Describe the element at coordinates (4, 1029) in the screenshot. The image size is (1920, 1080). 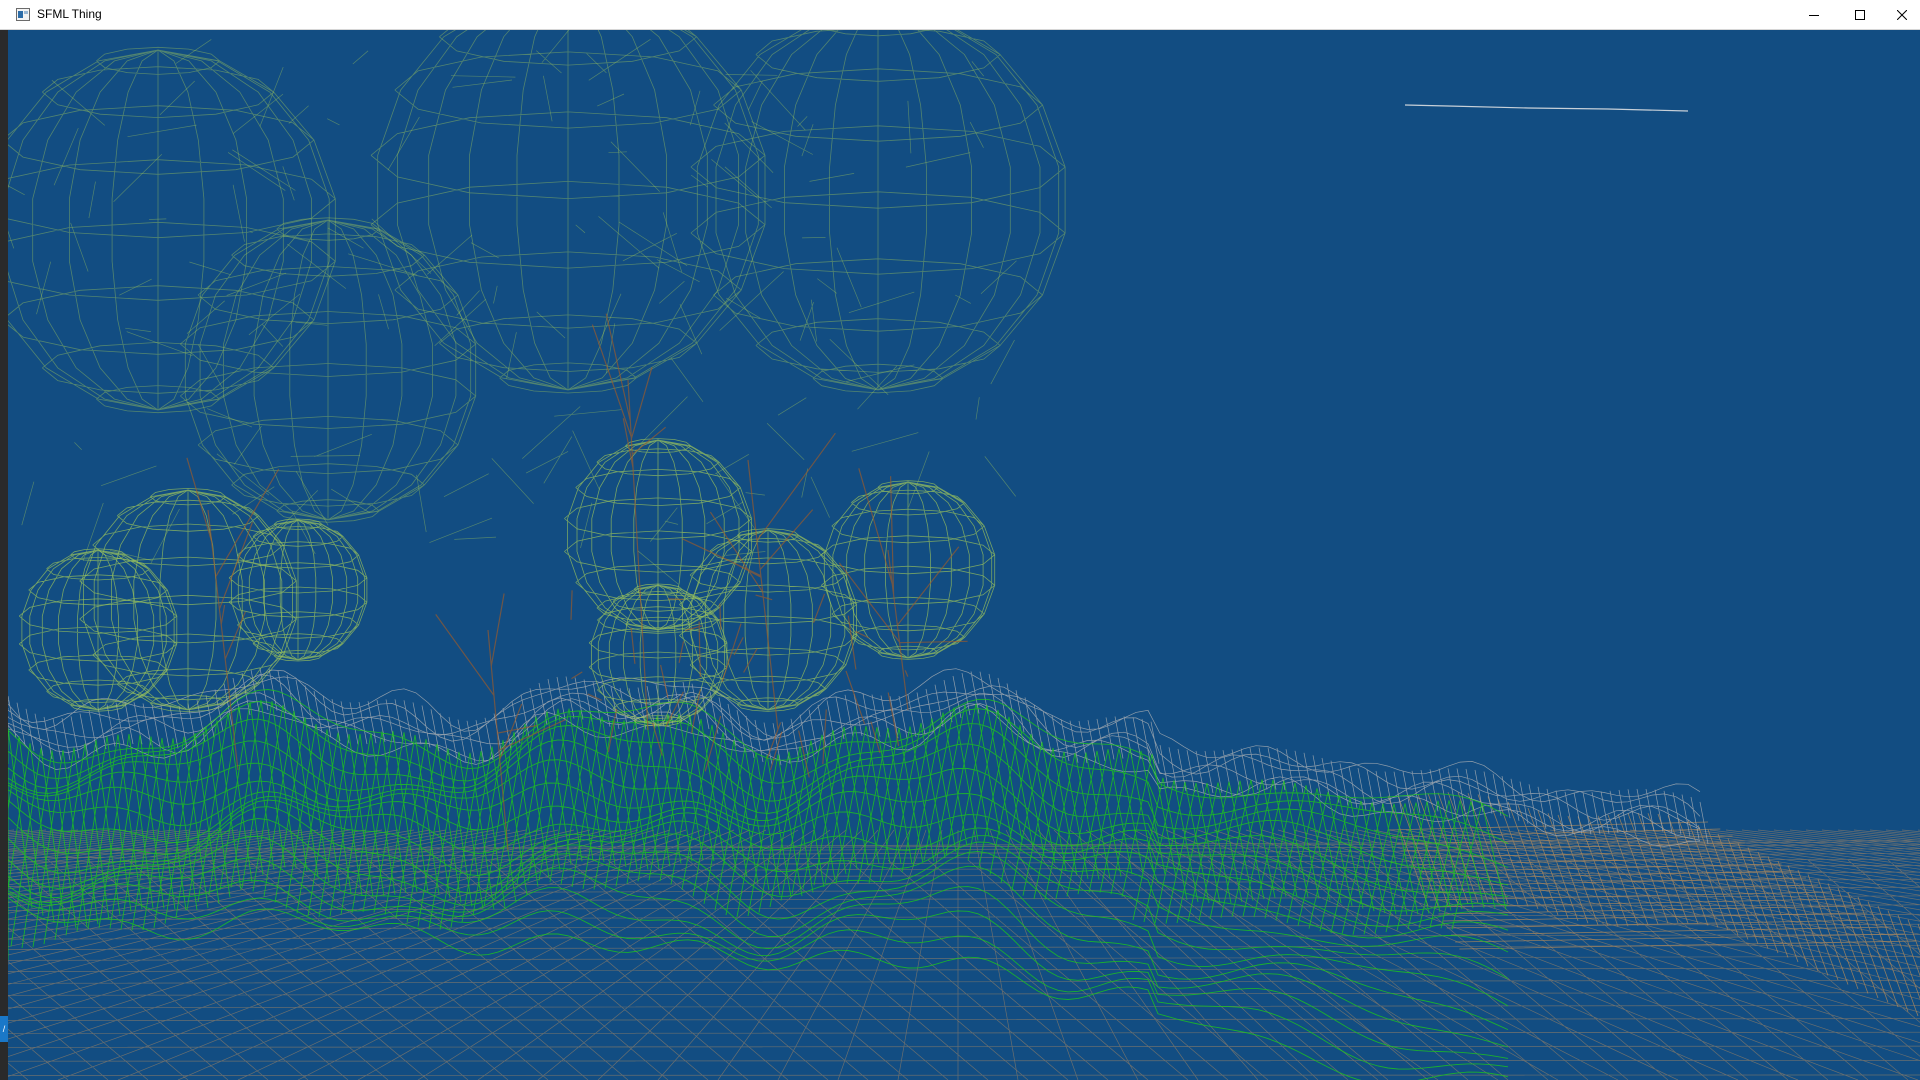
I see `background-taskbar-tab: /` at that location.